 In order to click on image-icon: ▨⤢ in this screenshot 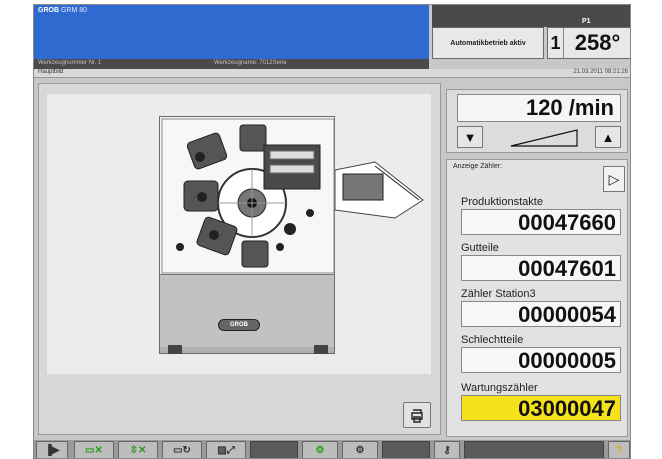, I will do `click(226, 450)`.